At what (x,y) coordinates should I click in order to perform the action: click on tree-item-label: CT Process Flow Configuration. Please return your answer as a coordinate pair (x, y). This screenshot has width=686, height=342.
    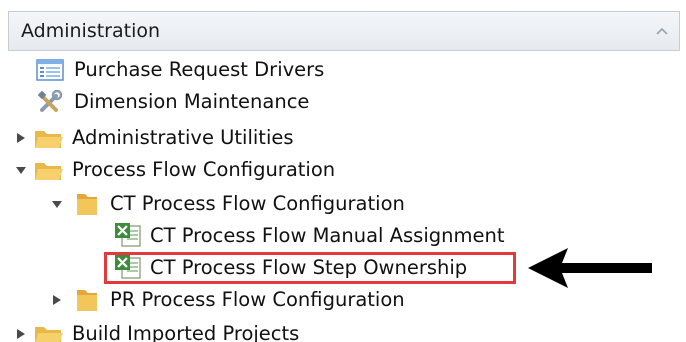
    Looking at the image, I should click on (257, 203).